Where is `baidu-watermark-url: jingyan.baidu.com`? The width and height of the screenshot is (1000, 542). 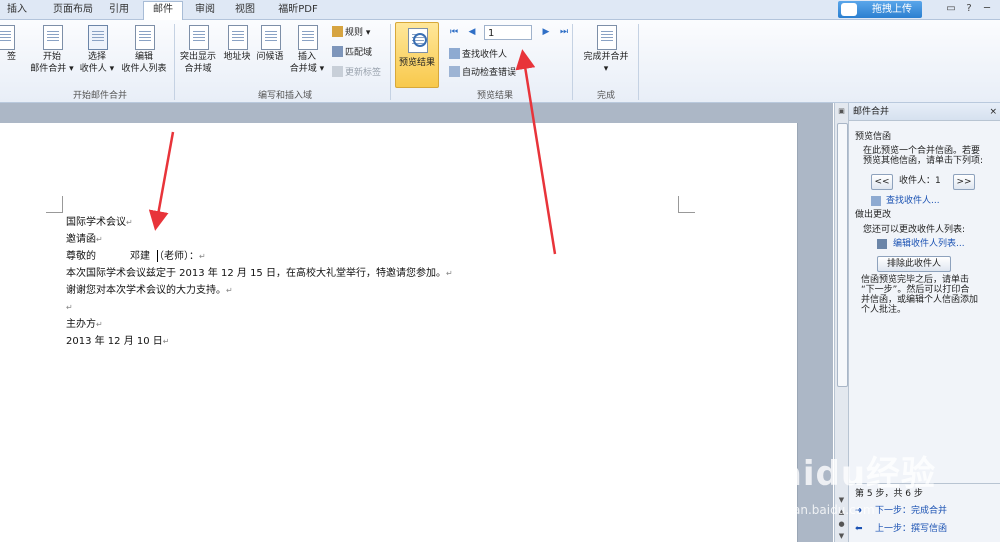
baidu-watermark-url: jingyan.baidu.com is located at coordinates (819, 510).